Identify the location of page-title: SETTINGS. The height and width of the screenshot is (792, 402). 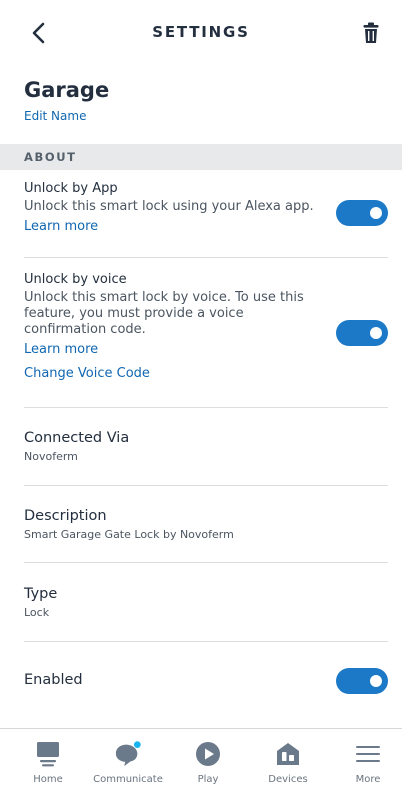
(201, 32).